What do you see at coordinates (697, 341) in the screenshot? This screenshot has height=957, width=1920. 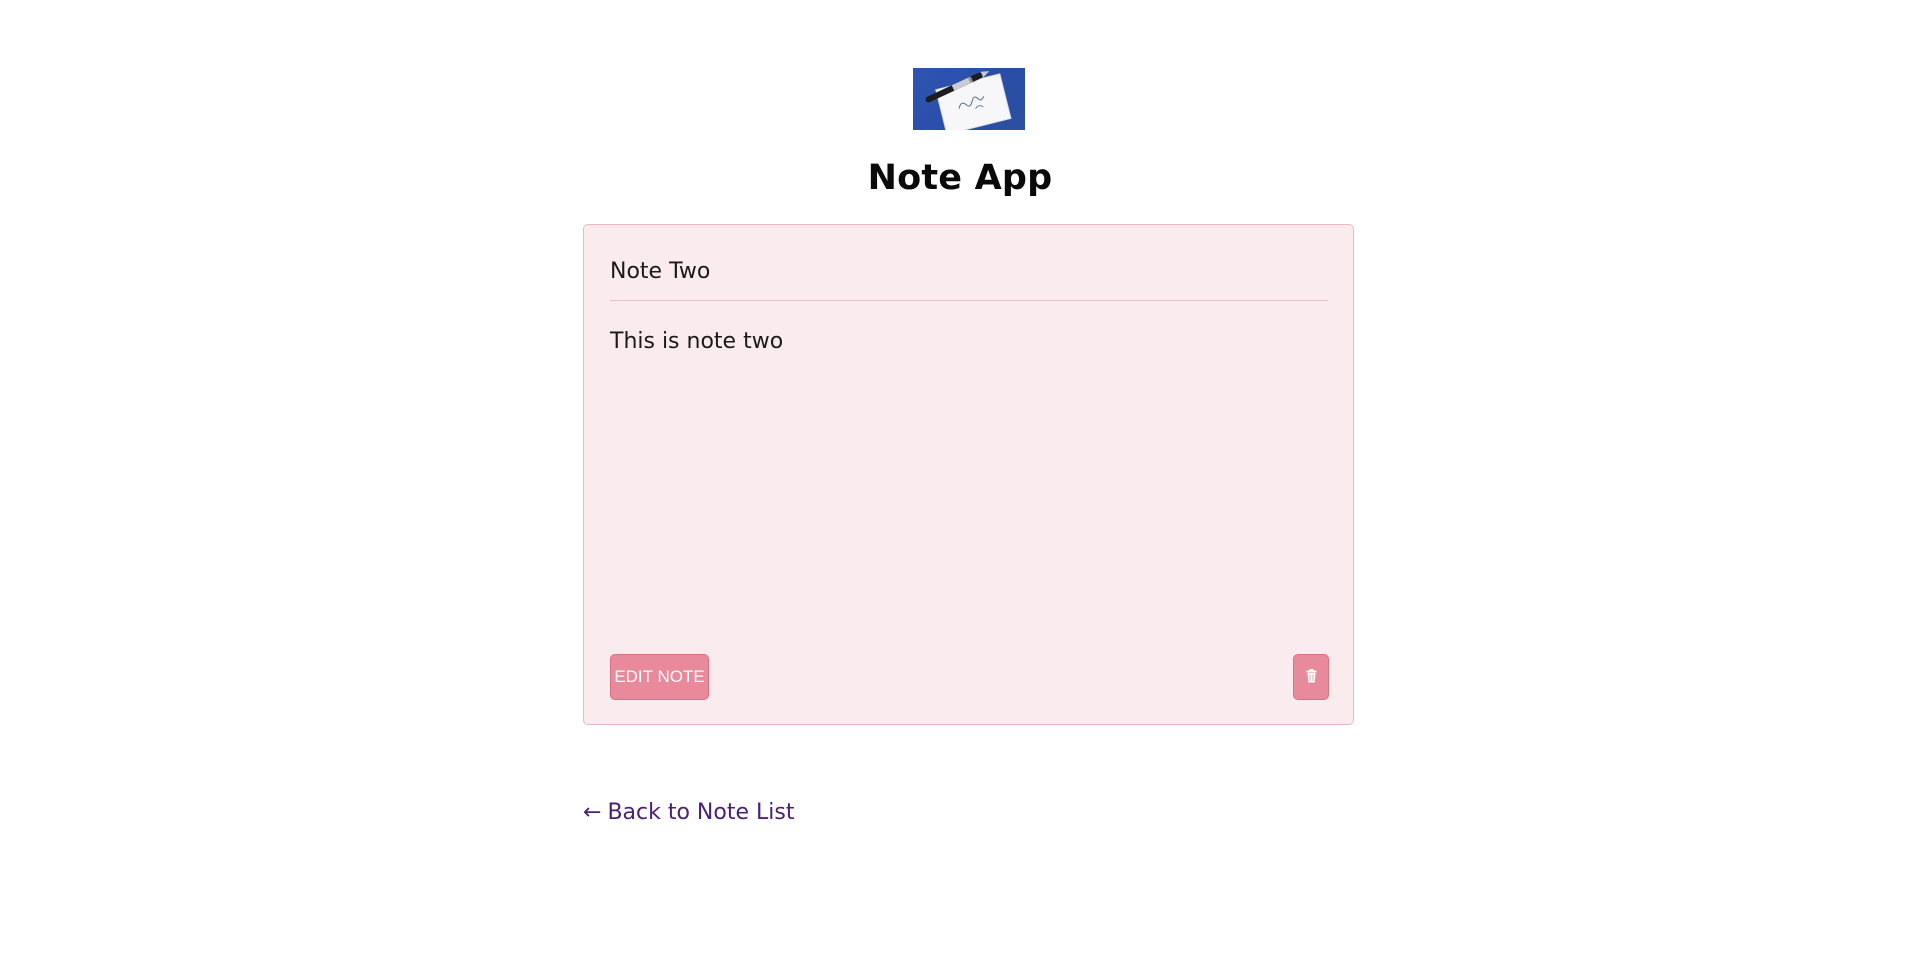 I see `note-body: This is note two` at bounding box center [697, 341].